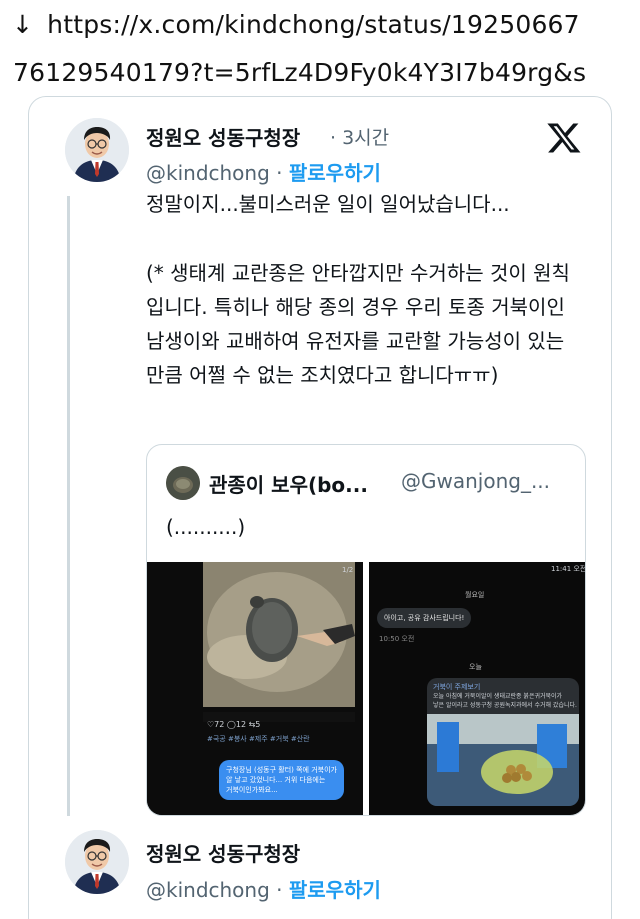 The image size is (640, 919). Describe the element at coordinates (234, 724) in the screenshot. I see `post-stats: ♡72 ◯12 ⇆5` at that location.